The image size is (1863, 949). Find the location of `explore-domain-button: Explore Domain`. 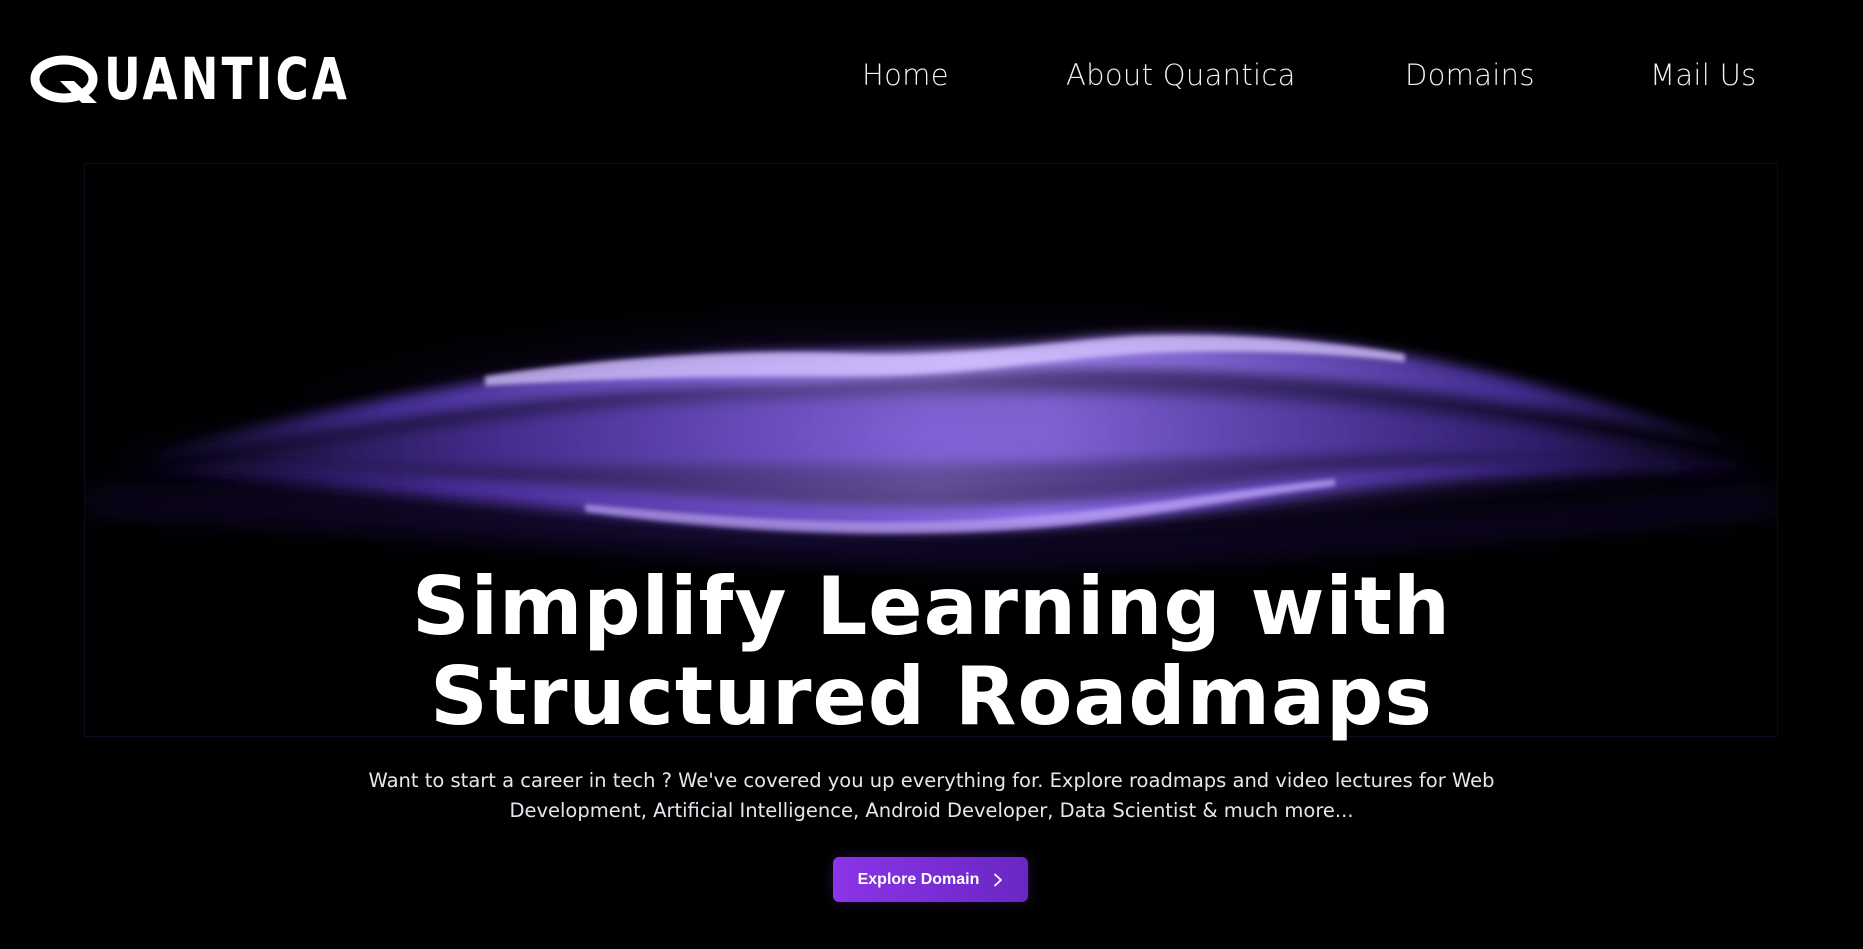

explore-domain-button: Explore Domain is located at coordinates (930, 879).